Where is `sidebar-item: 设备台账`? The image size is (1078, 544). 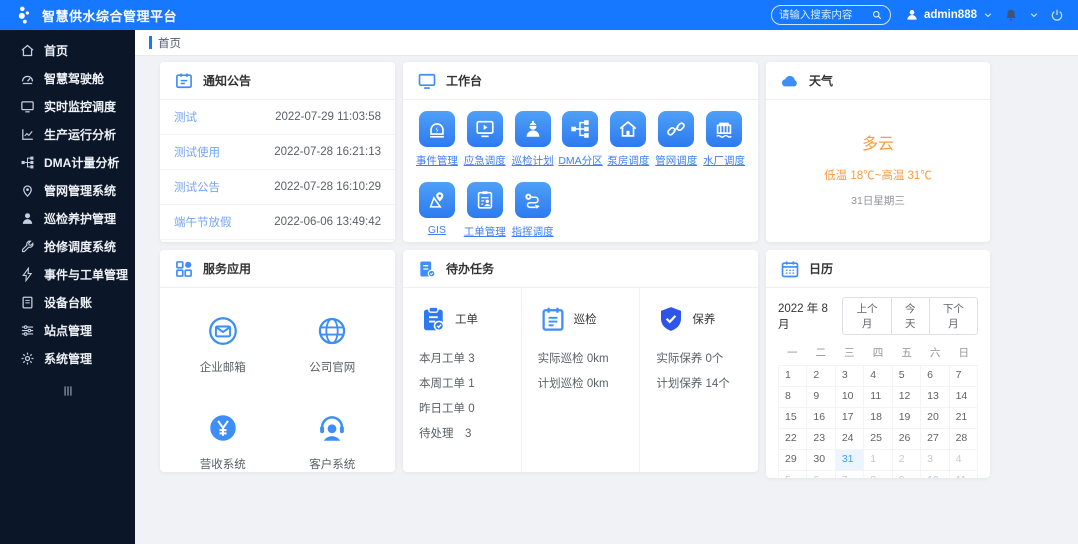
sidebar-item: 设备台账 is located at coordinates (67, 302).